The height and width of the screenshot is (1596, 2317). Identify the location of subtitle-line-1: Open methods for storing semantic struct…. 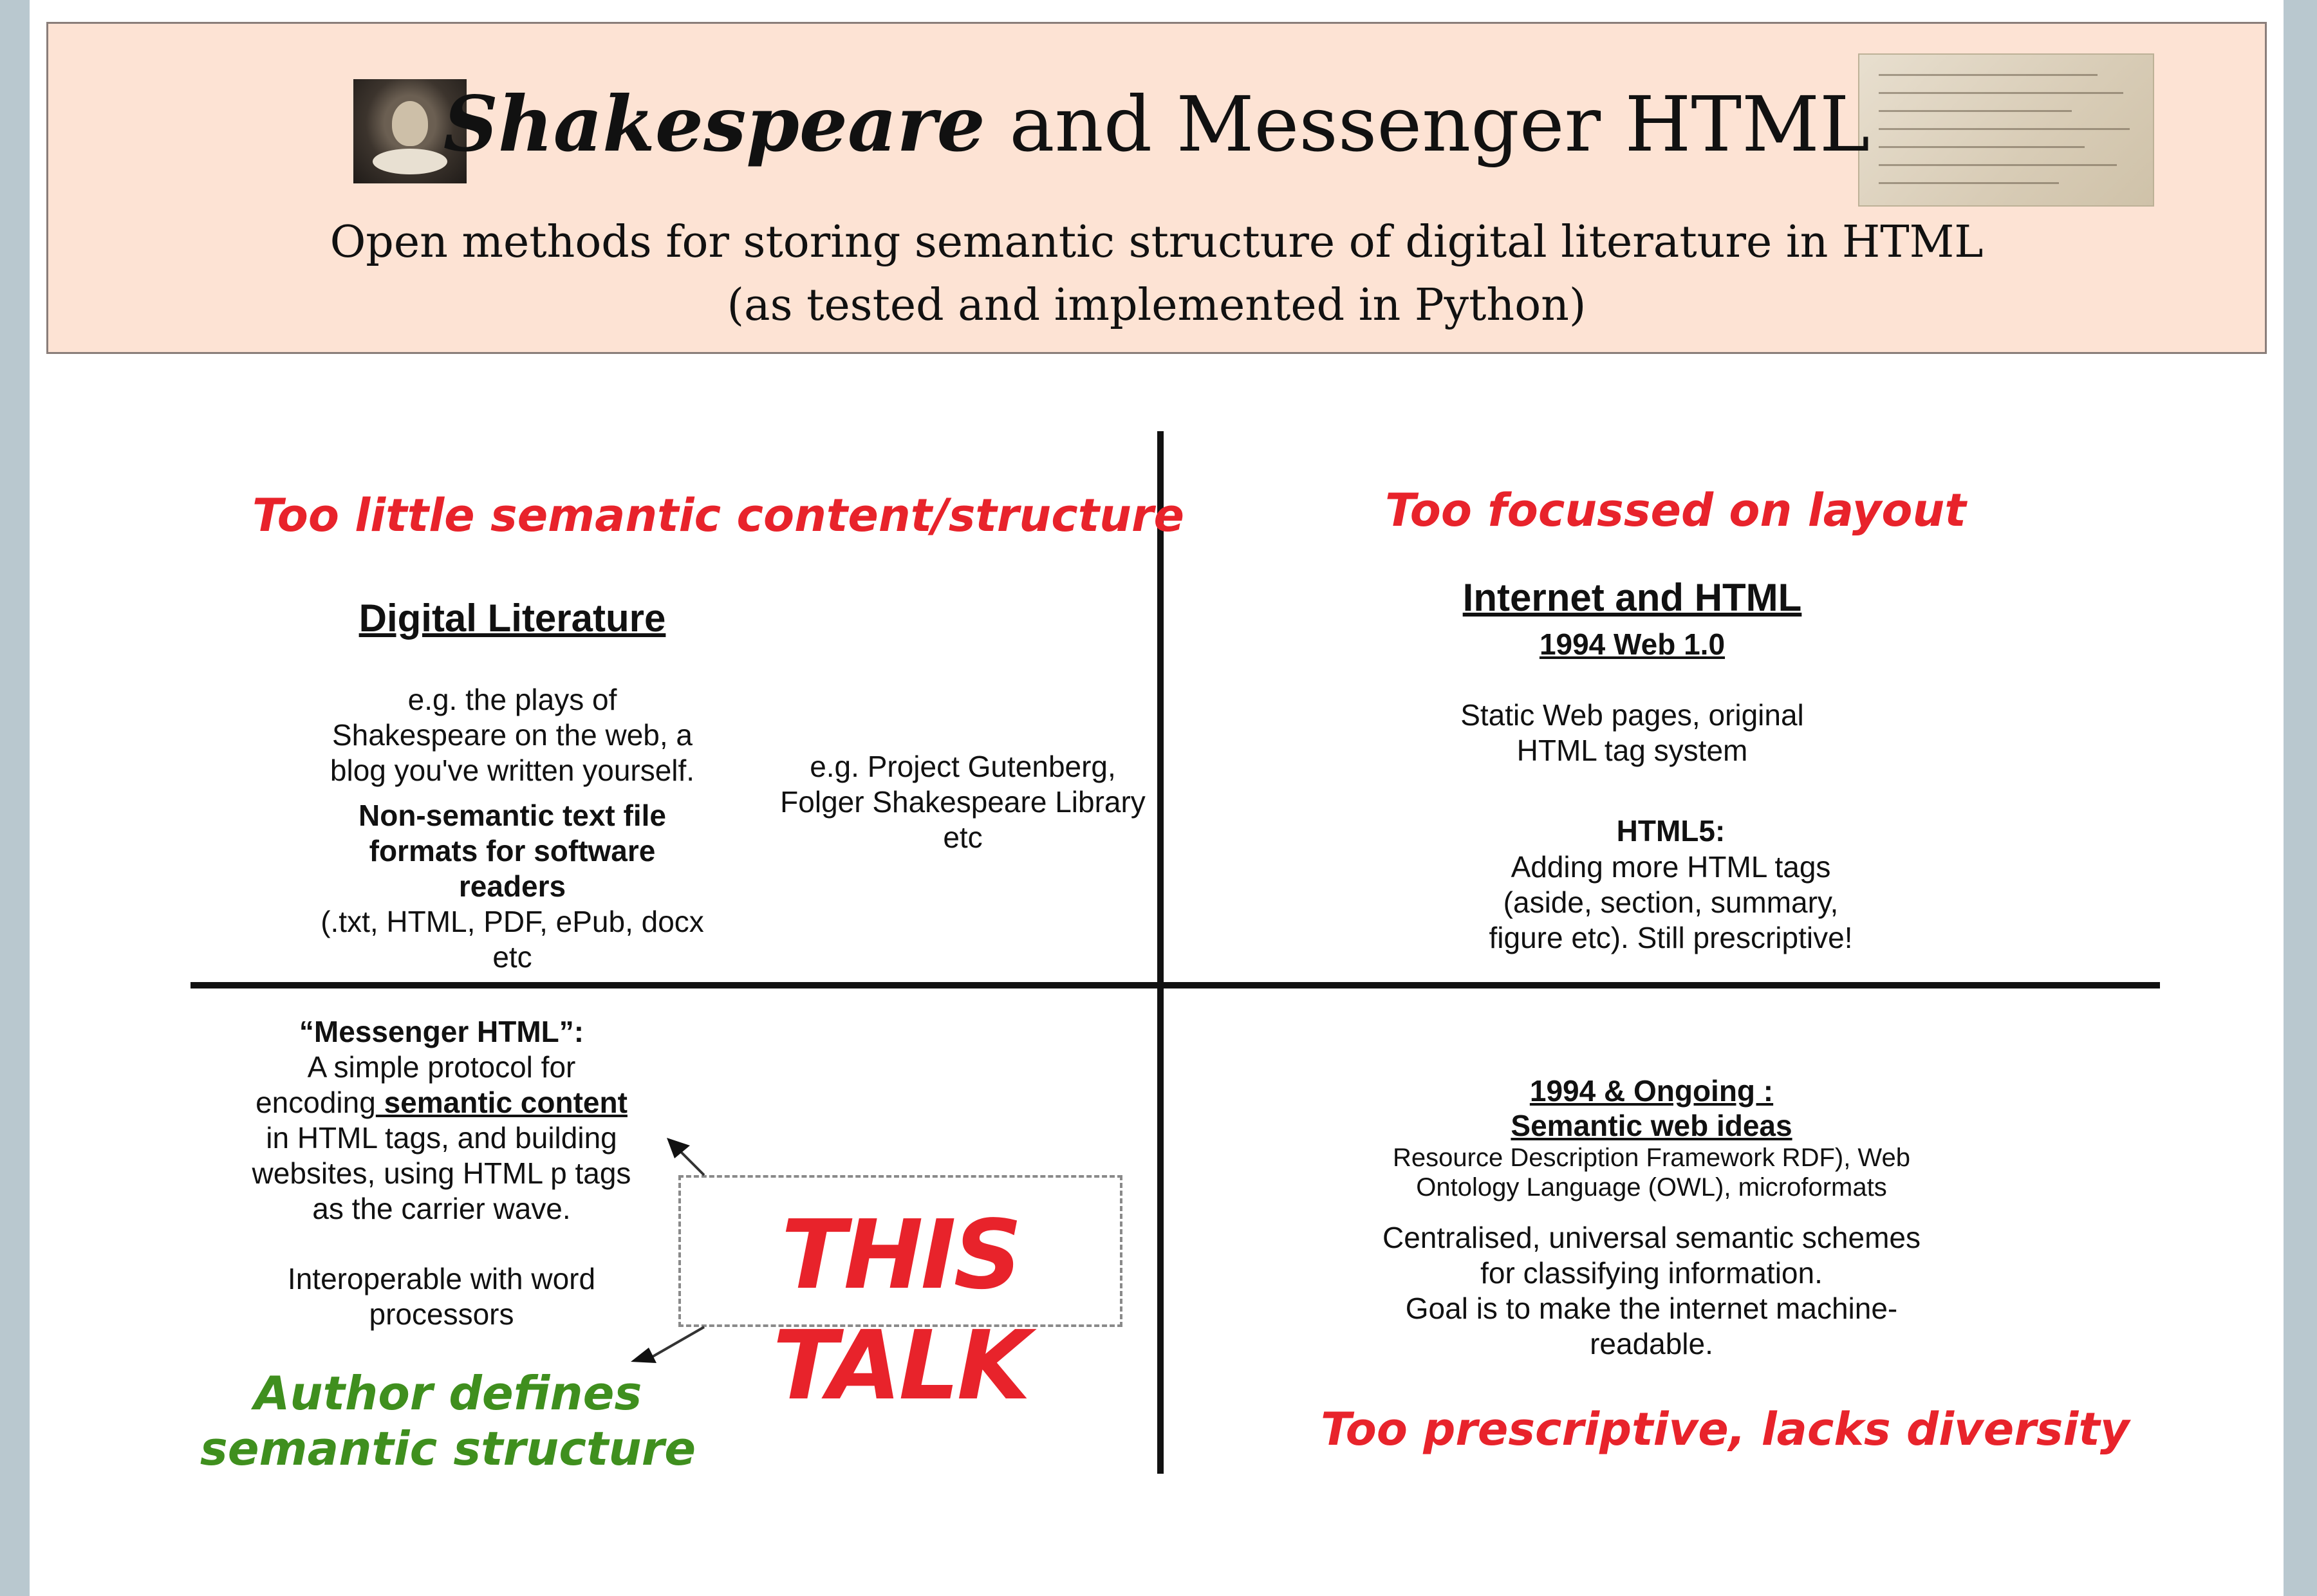
(1157, 242).